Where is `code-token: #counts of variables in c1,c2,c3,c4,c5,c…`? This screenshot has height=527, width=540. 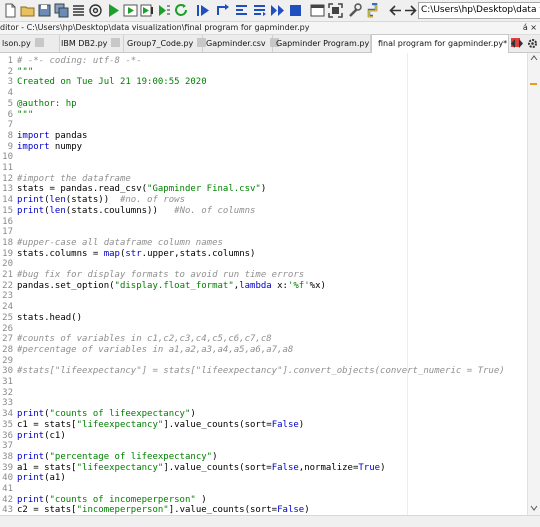 code-token: #counts of variables in c1,c2,c3,c4,c5,c… is located at coordinates (144, 339).